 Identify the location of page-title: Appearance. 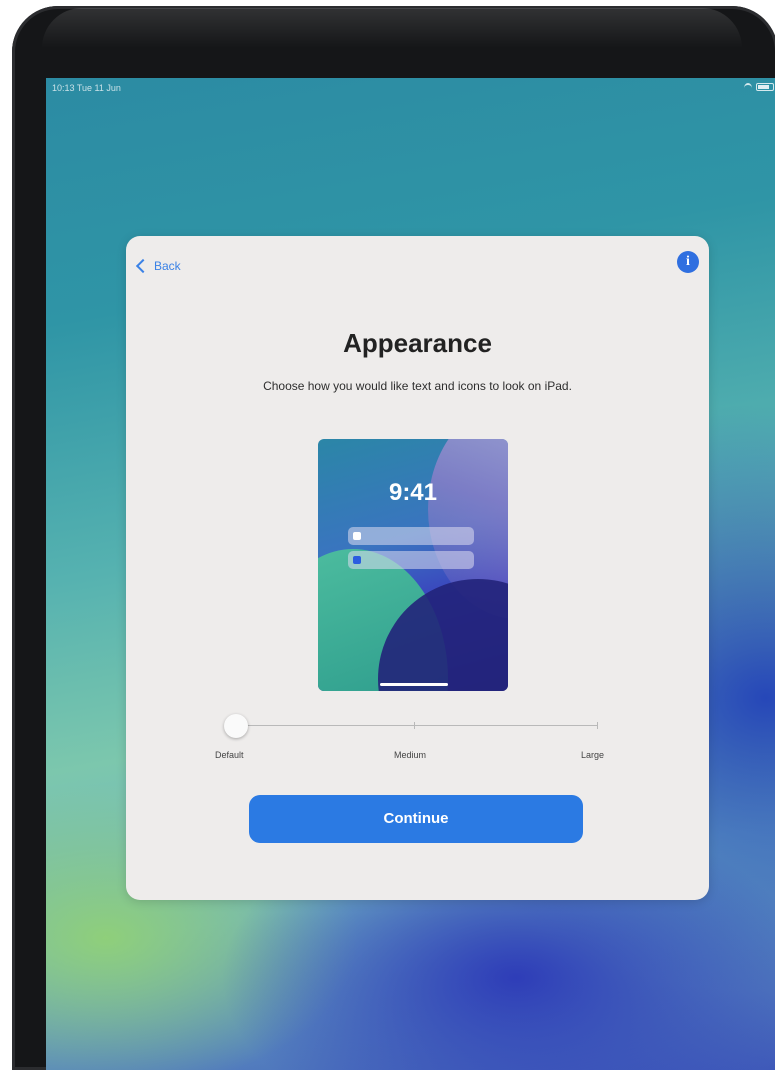
(417, 343).